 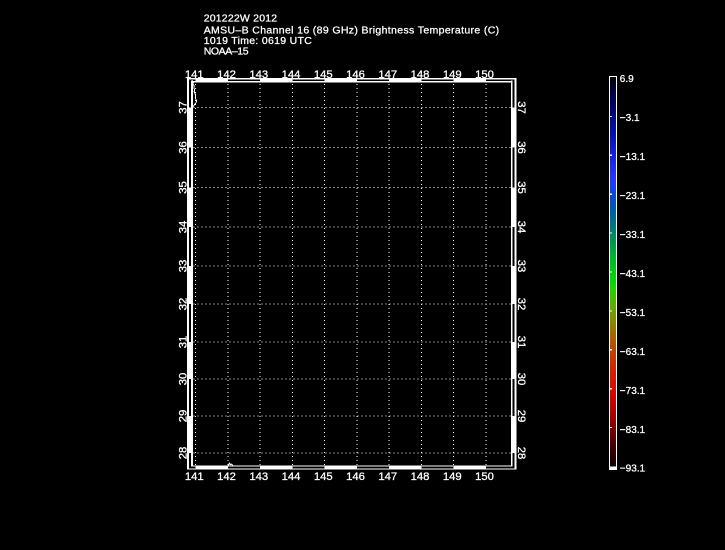 I want to click on svg-text: −73.1, so click(x=633, y=391).